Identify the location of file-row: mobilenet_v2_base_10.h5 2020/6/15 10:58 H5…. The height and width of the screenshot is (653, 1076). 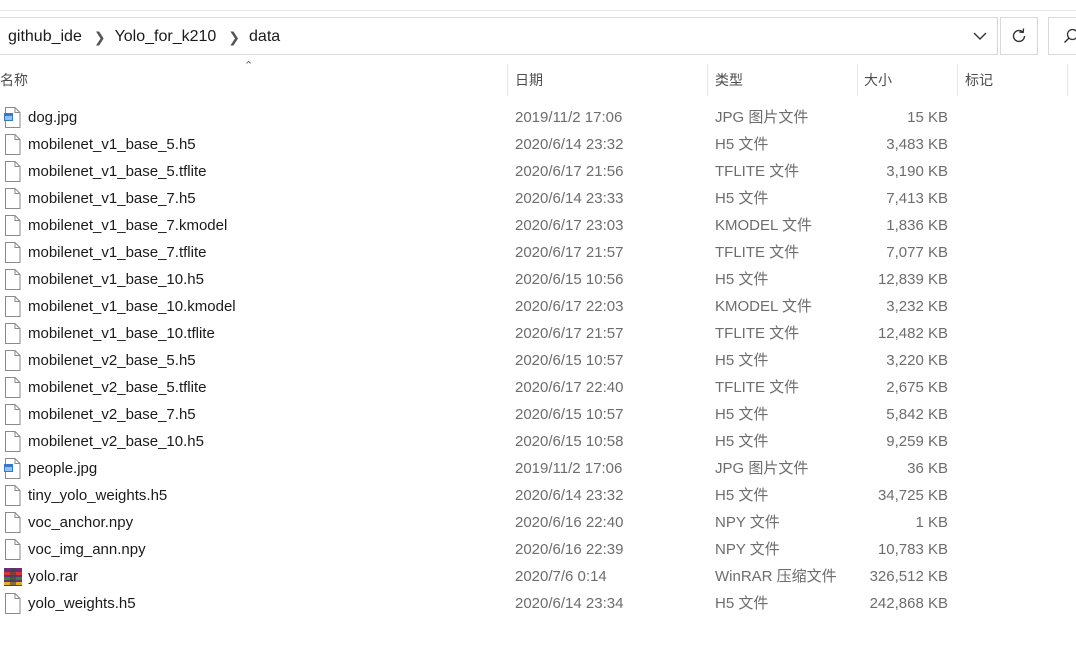
(538, 441).